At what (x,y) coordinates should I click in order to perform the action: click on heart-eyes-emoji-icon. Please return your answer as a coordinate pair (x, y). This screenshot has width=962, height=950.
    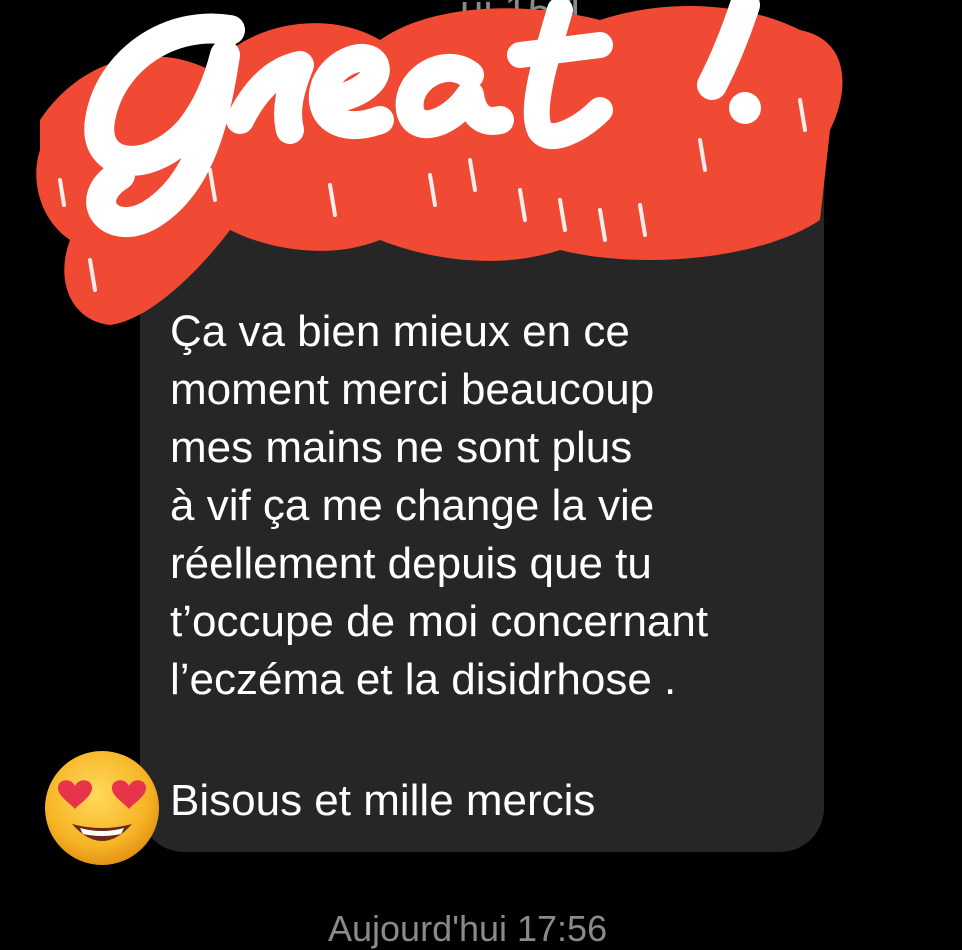
    Looking at the image, I should click on (102, 808).